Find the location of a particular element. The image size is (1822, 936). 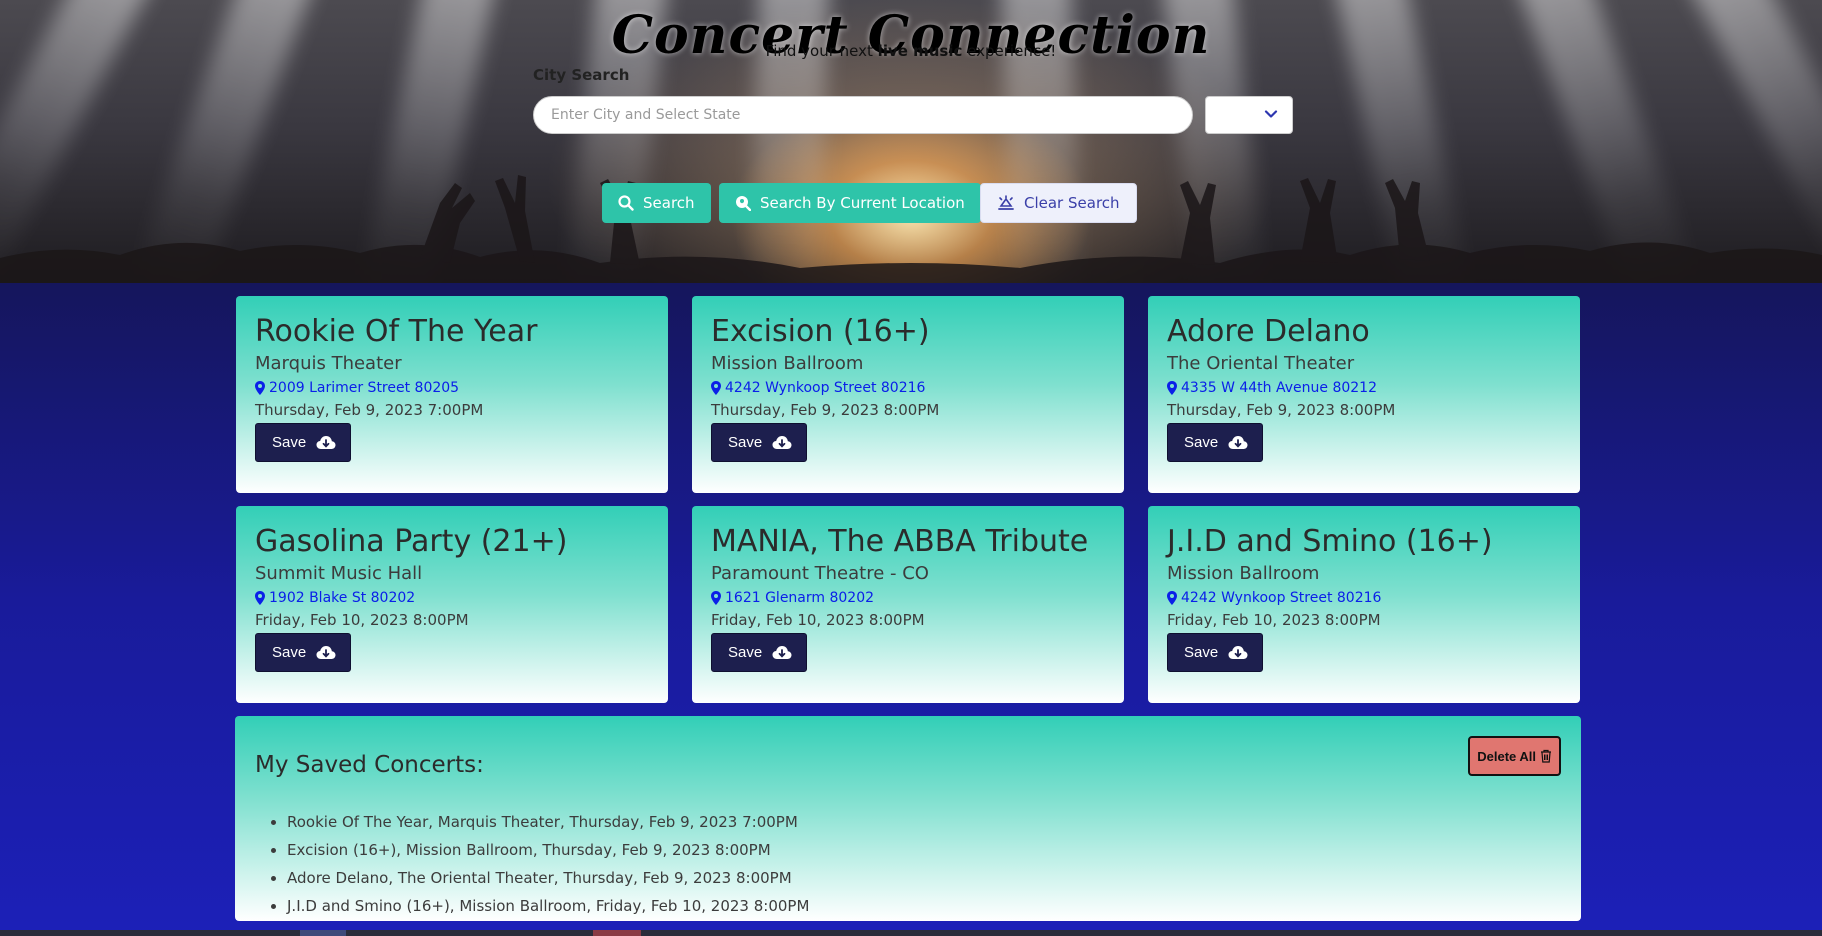

concert-address-link: 1621 Glenarm 80202 is located at coordinates (908, 598).